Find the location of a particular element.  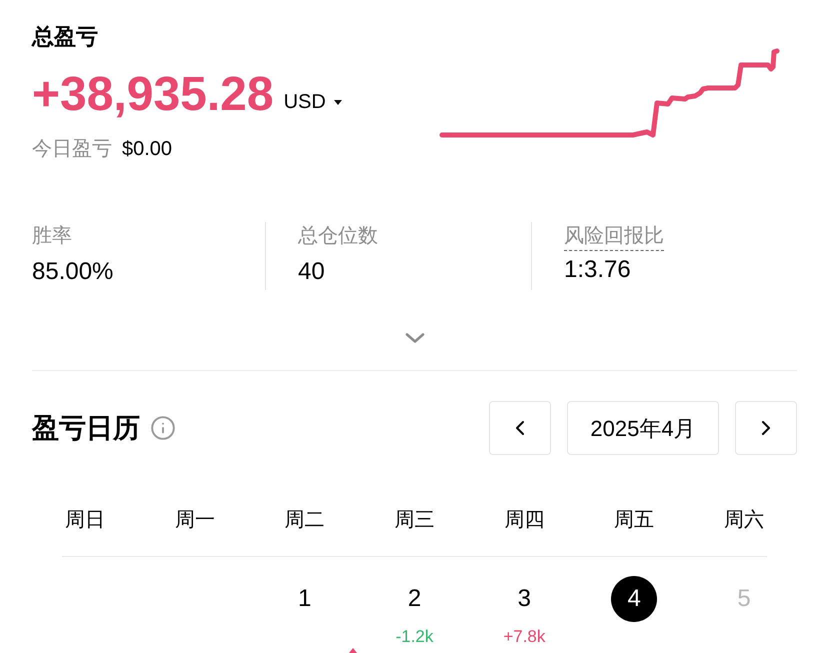

calendar-day: 2 is located at coordinates (415, 599).